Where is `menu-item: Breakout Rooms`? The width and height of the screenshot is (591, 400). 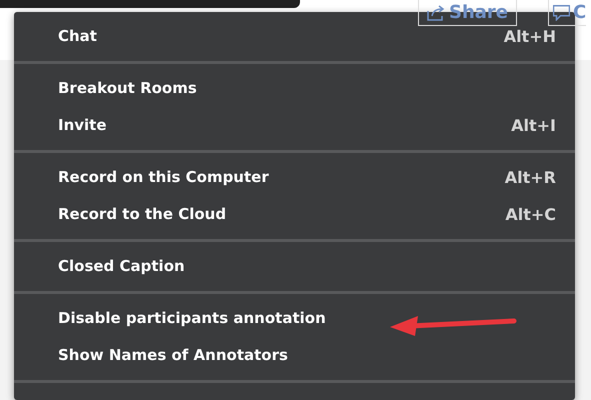
menu-item: Breakout Rooms is located at coordinates (294, 88).